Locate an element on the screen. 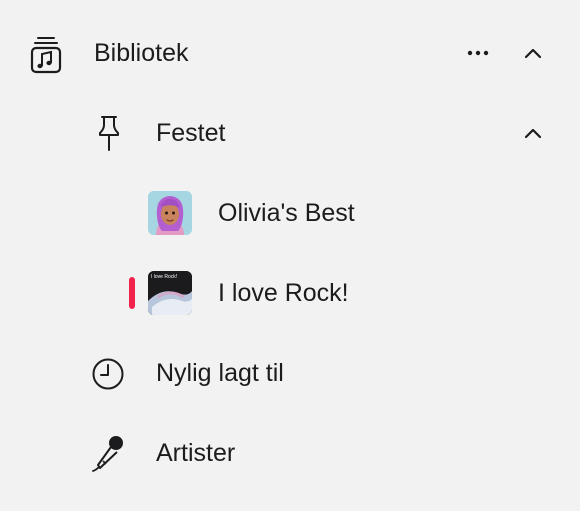  collapse-library-button is located at coordinates (533, 53).